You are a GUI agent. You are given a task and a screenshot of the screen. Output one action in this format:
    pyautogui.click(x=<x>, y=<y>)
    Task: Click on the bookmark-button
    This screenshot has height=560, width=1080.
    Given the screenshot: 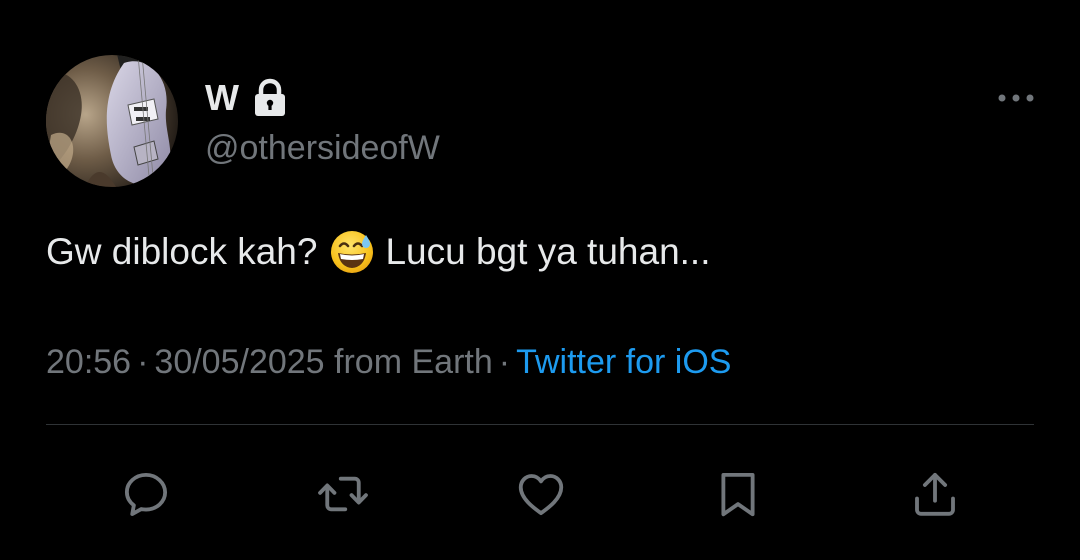 What is the action you would take?
    pyautogui.click(x=738, y=494)
    